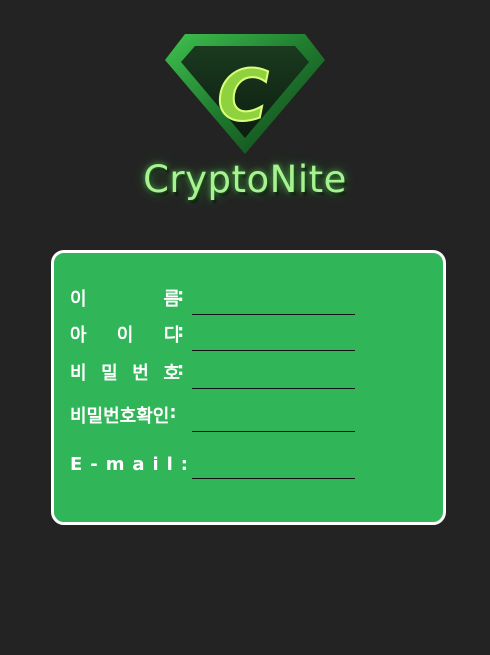 The width and height of the screenshot is (490, 655). Describe the element at coordinates (273, 468) in the screenshot. I see `email-input` at that location.